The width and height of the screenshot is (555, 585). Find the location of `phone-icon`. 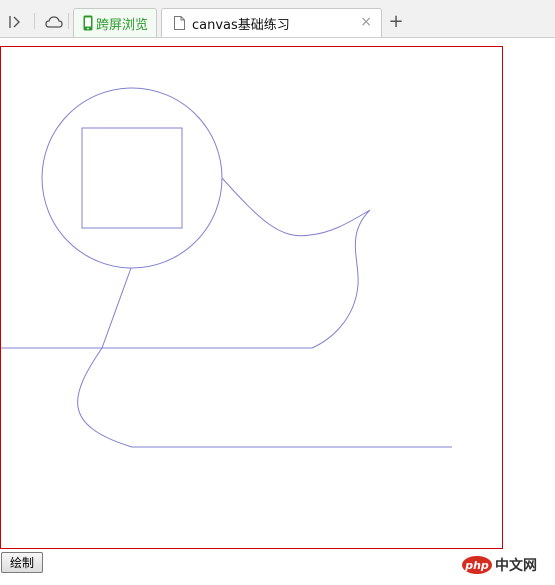

phone-icon is located at coordinates (88, 23).